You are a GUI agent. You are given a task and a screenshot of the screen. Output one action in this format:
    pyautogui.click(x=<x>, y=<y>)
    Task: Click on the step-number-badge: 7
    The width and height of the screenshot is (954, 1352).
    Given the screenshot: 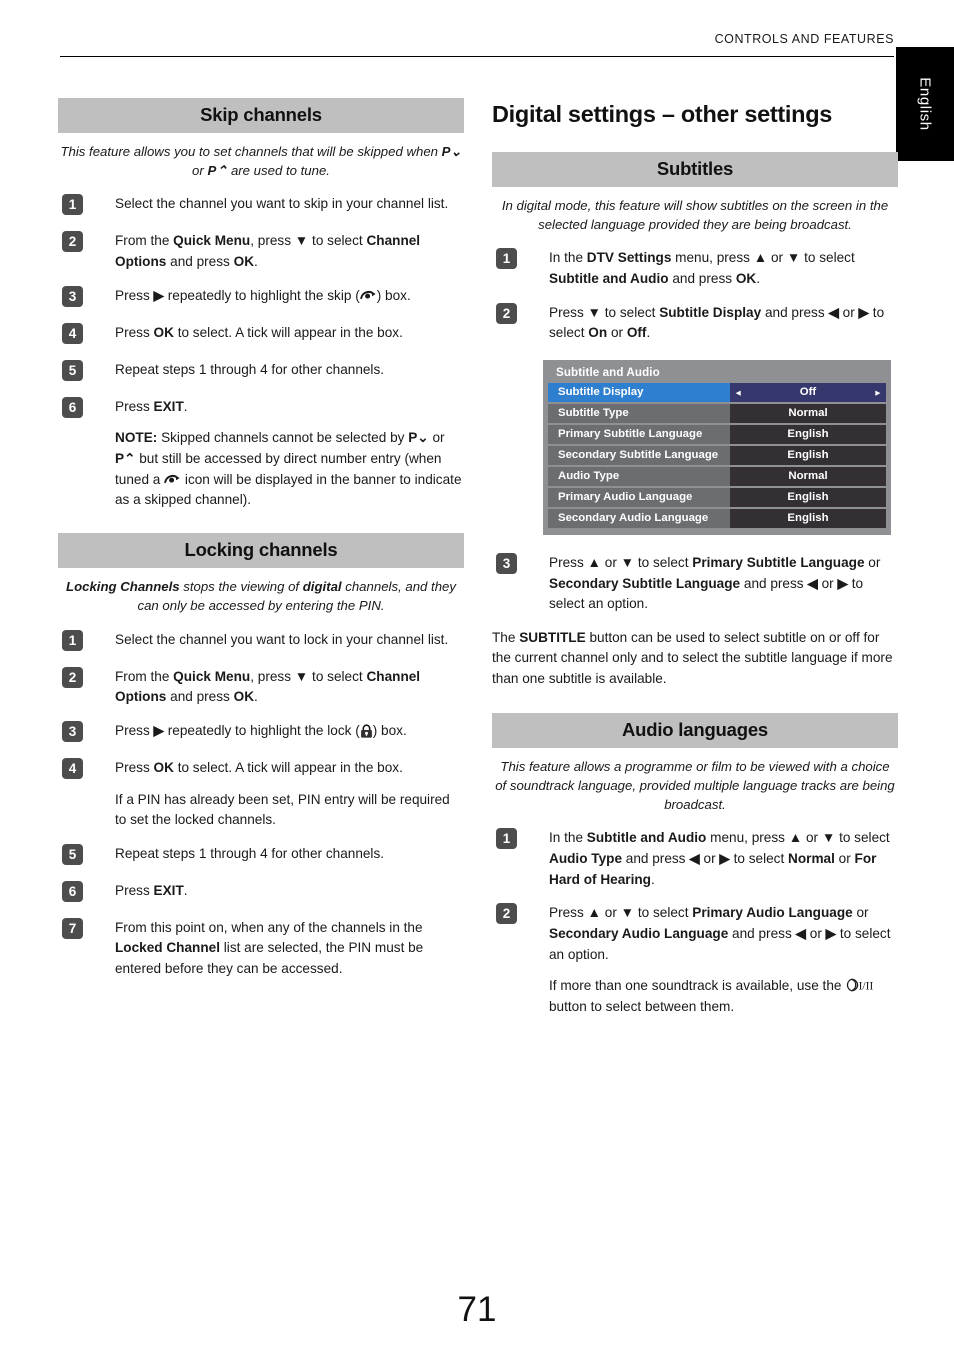 What is the action you would take?
    pyautogui.click(x=72, y=928)
    